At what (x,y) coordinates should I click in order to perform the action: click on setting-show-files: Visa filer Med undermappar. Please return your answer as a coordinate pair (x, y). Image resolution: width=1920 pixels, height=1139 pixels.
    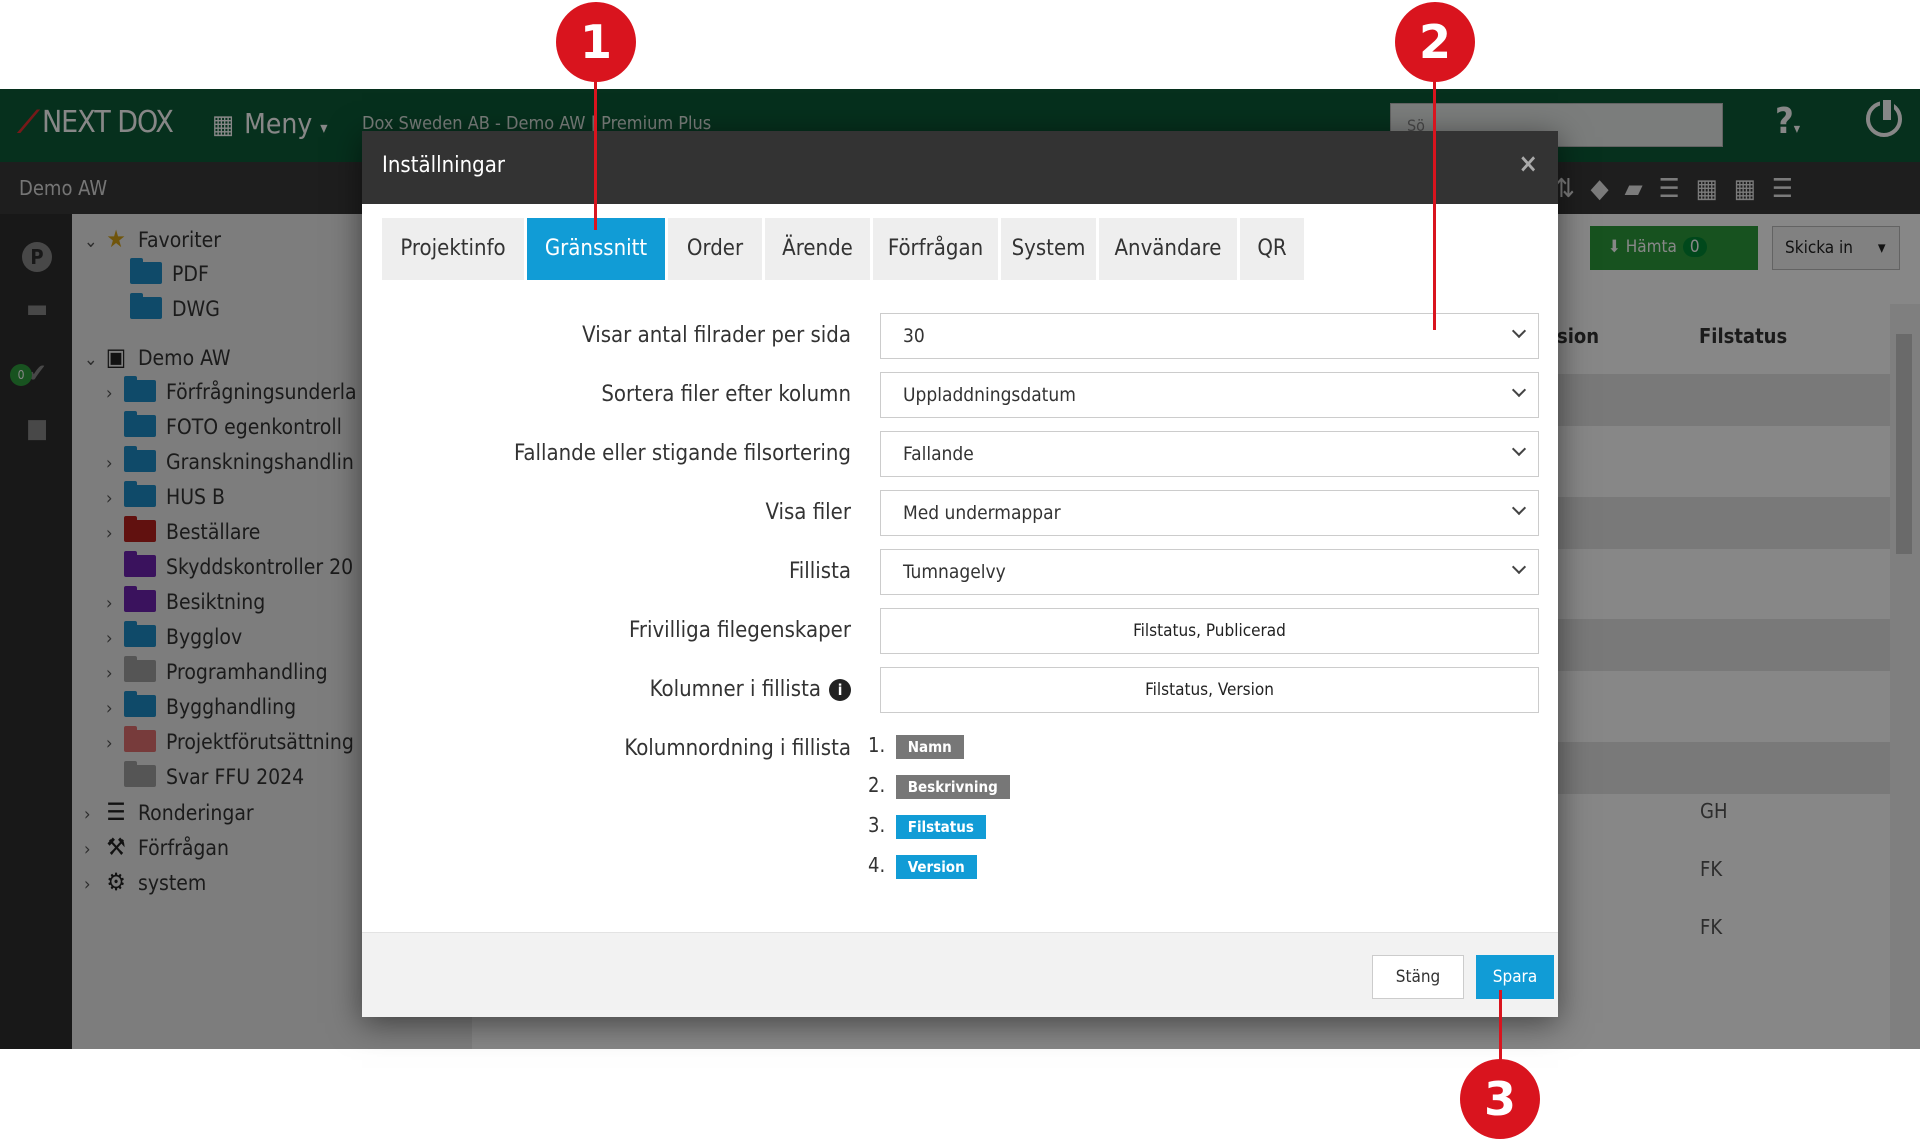
    Looking at the image, I should click on (960, 513).